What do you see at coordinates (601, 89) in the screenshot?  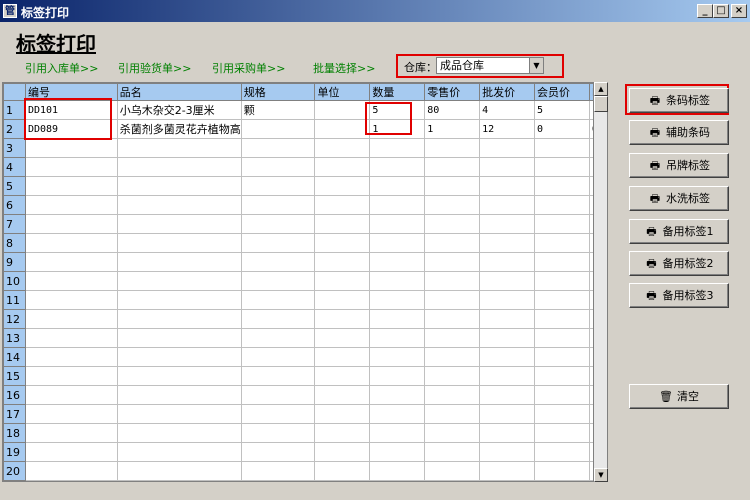 I see `scroll-up-icon: ▲` at bounding box center [601, 89].